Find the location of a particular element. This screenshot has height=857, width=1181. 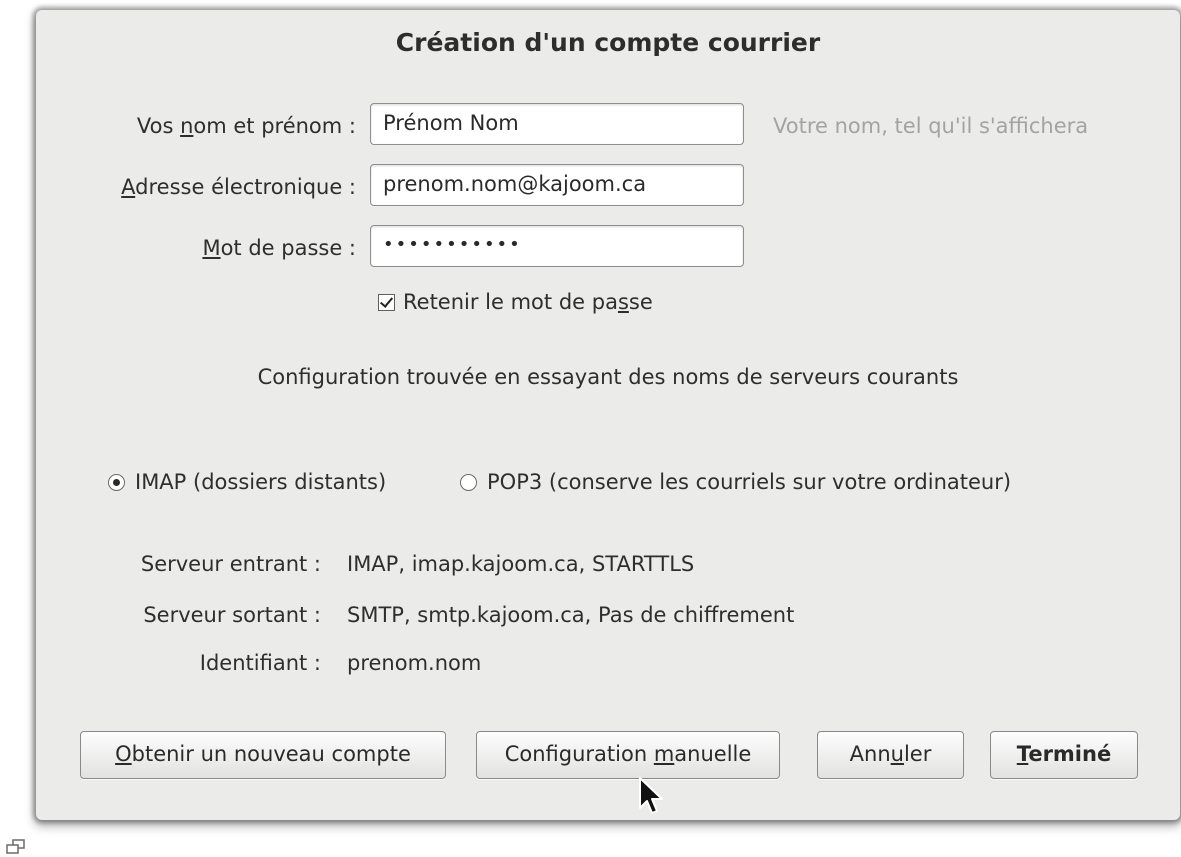

accelerator-key: u is located at coordinates (897, 754).